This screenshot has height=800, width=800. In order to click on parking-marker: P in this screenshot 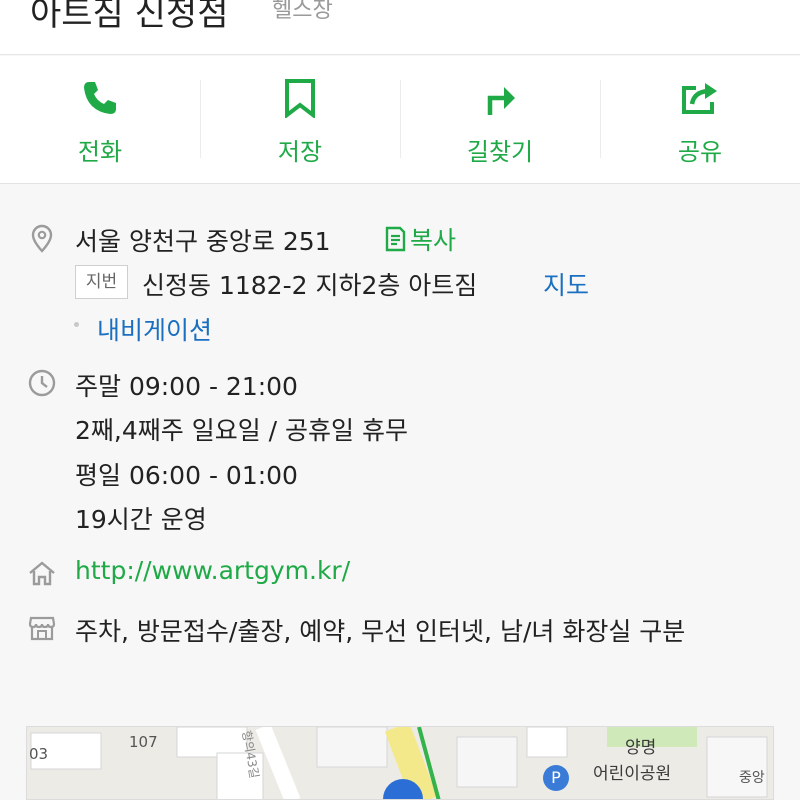, I will do `click(556, 778)`.